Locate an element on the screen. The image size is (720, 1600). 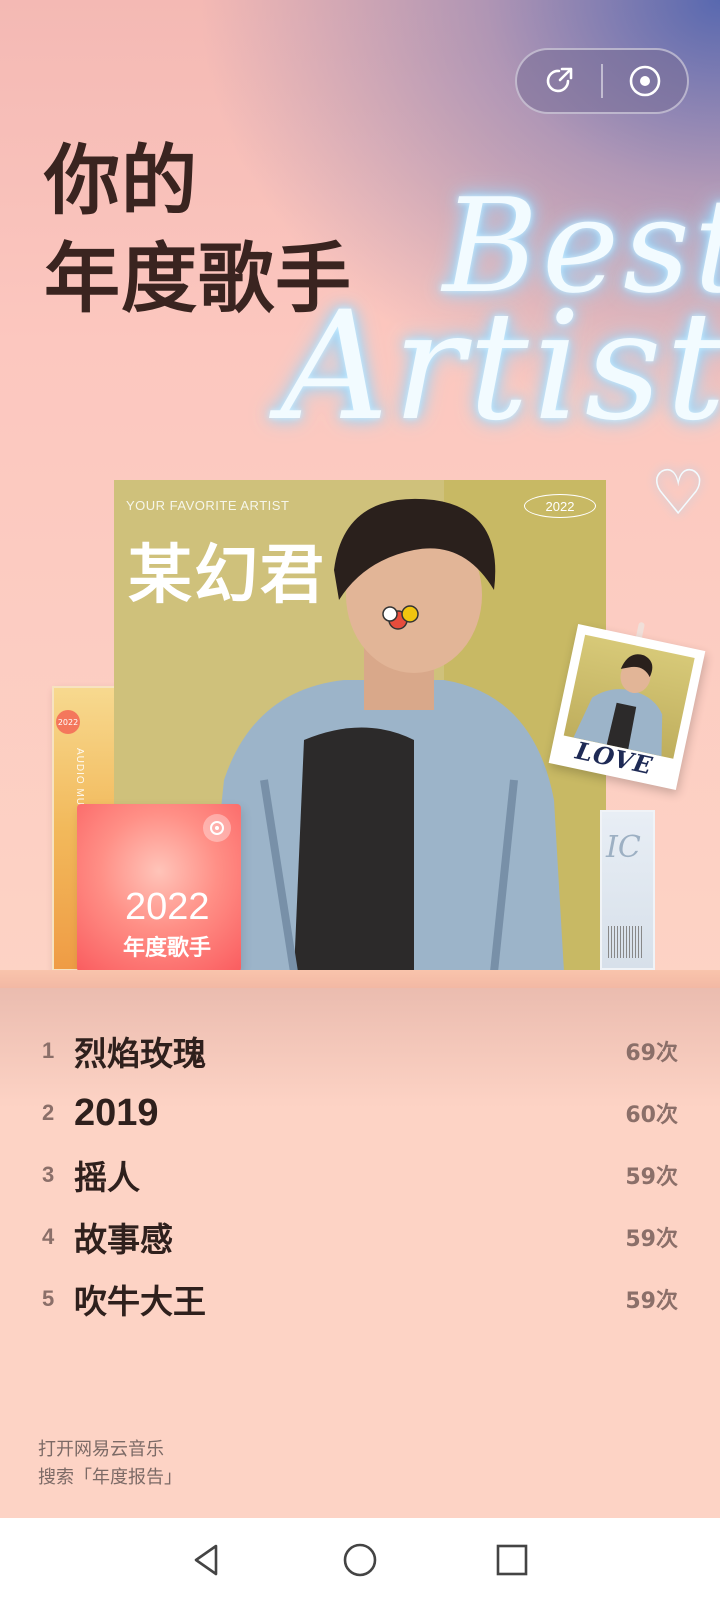
album-right: IC is located at coordinates (627, 890).